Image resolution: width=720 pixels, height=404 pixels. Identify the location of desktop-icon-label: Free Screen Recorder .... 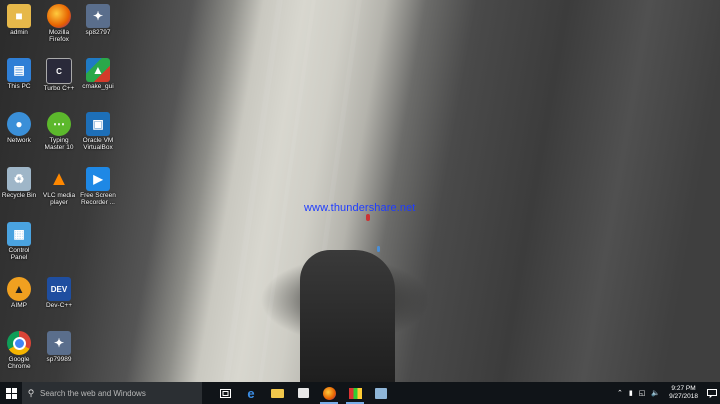
(98, 199).